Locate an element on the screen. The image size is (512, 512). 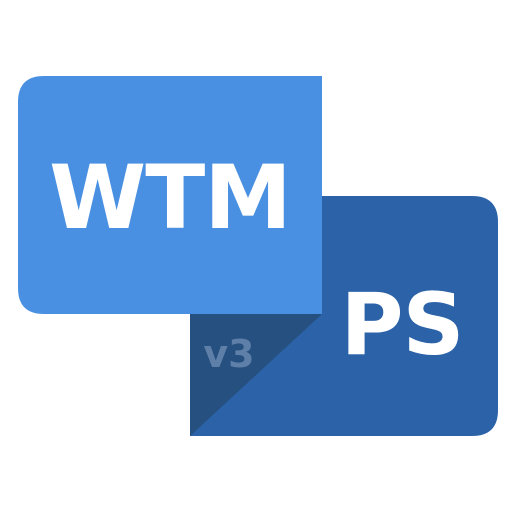
top-card-label: WTM is located at coordinates (170, 197).